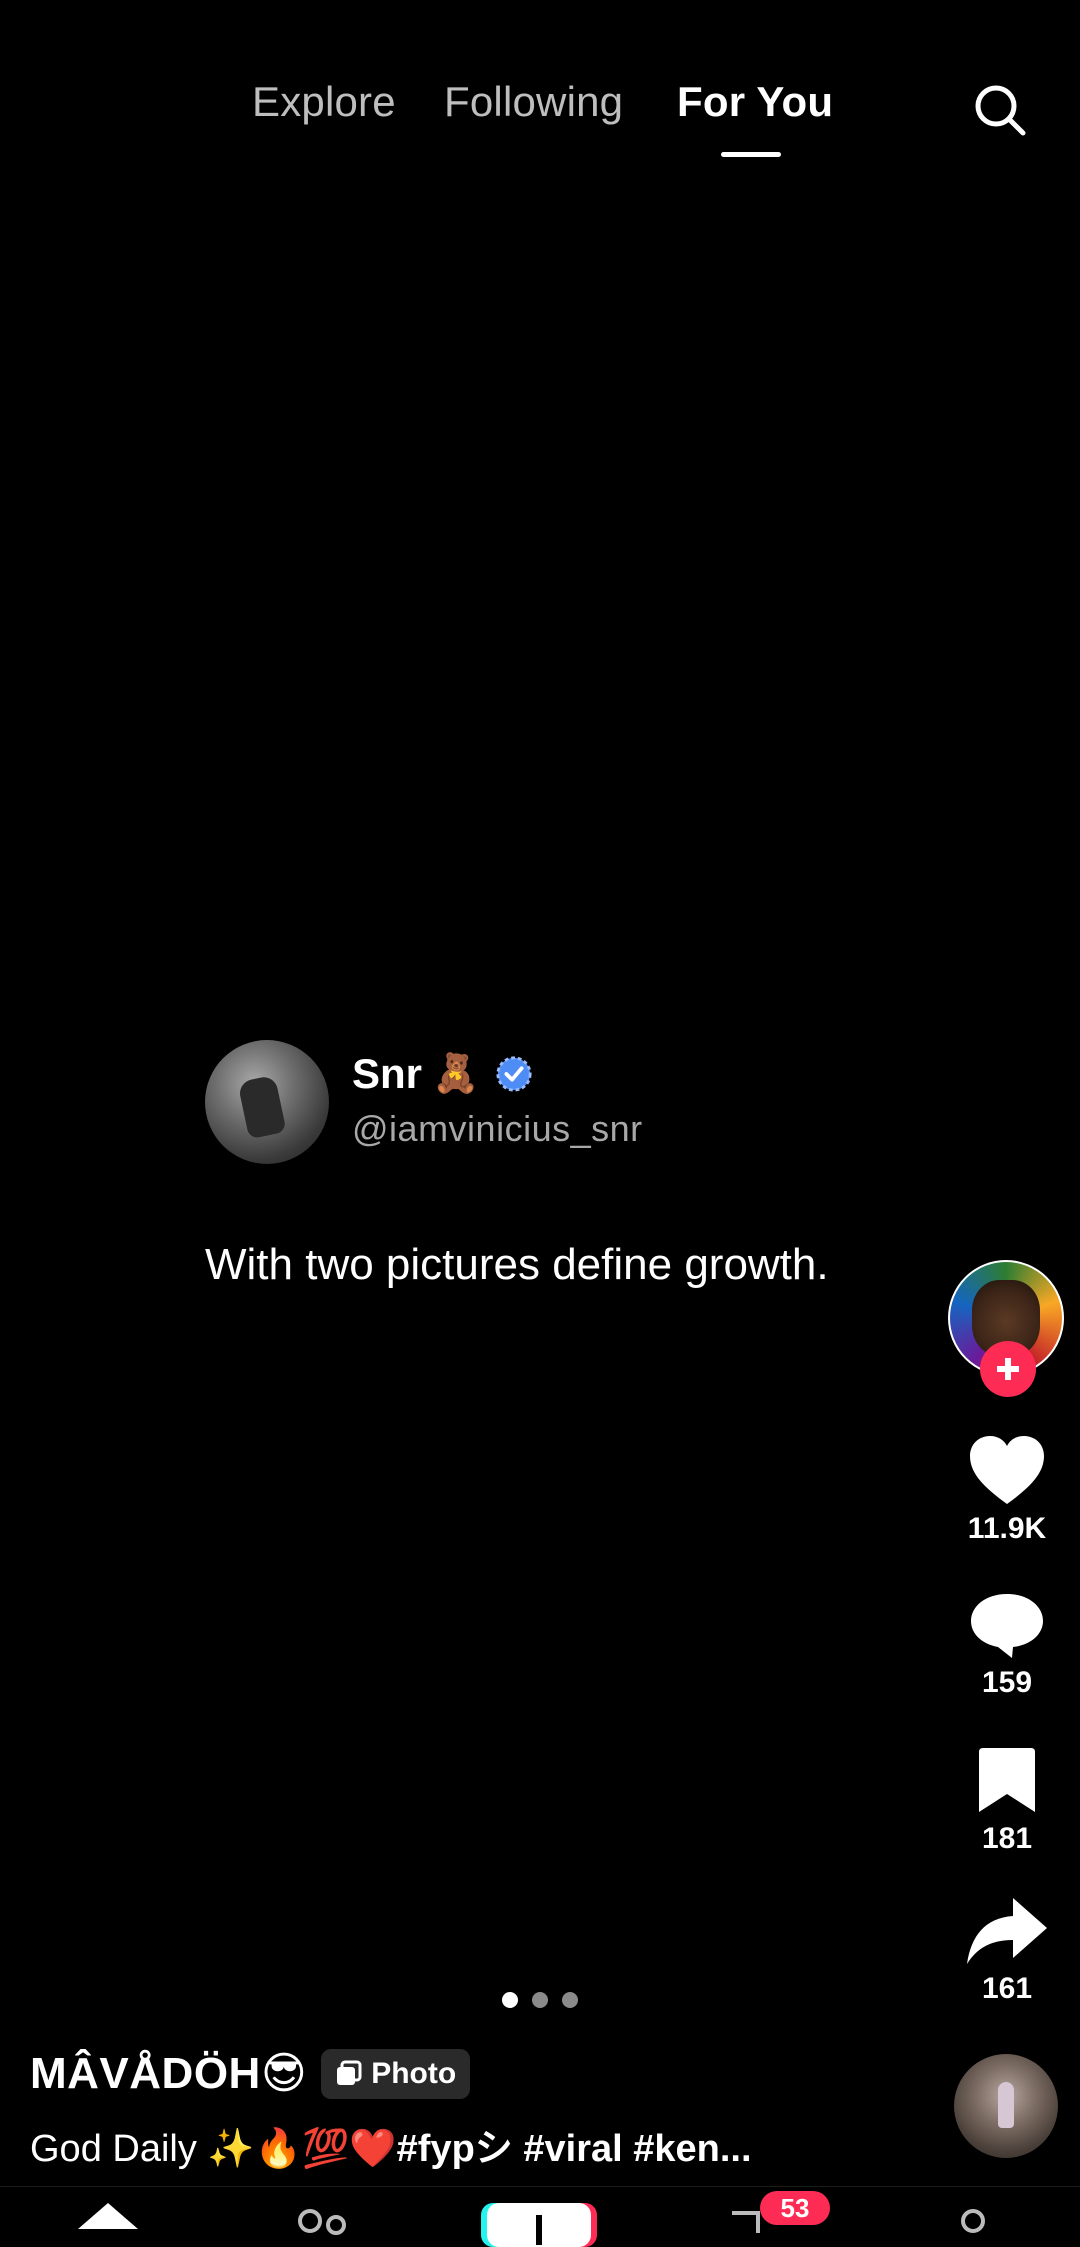 Image resolution: width=1080 pixels, height=2247 pixels. I want to click on save-count: 181, so click(1007, 1838).